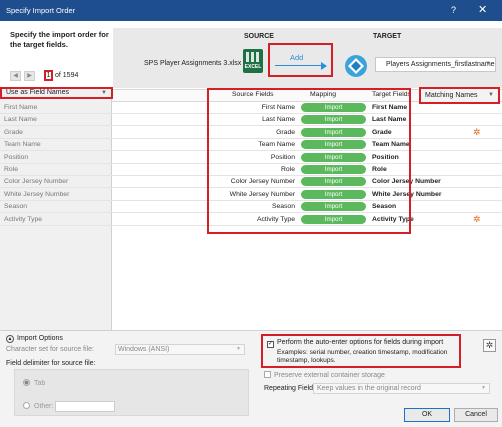 This screenshot has width=502, height=427. What do you see at coordinates (297, 57) in the screenshot?
I see `import-action-label: Add` at bounding box center [297, 57].